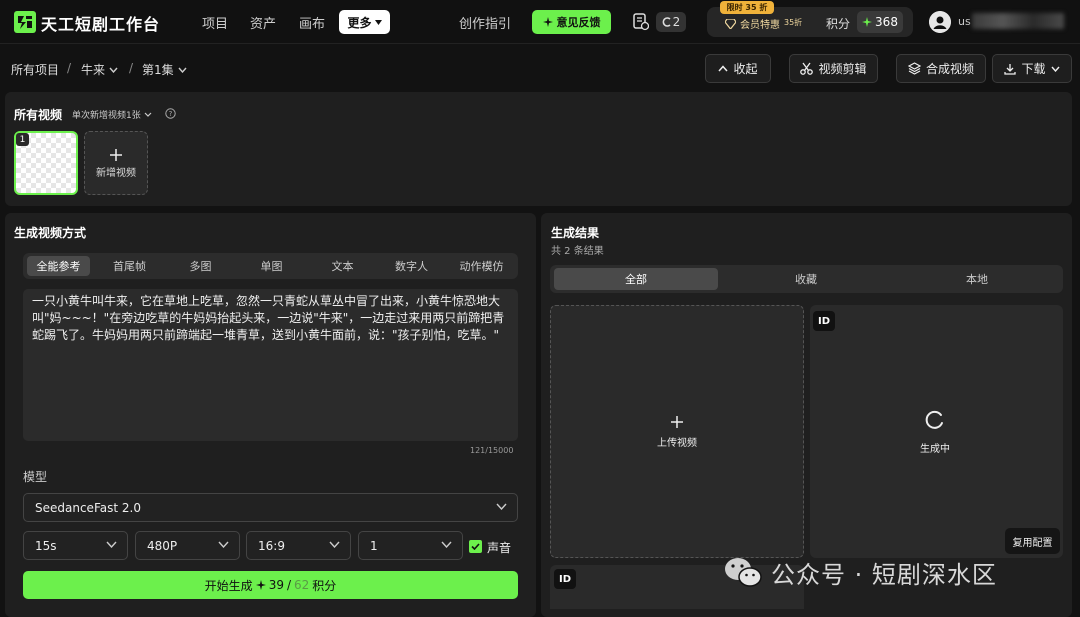 The image size is (1080, 617). I want to click on all-videos-title: 所有视频, so click(38, 115).